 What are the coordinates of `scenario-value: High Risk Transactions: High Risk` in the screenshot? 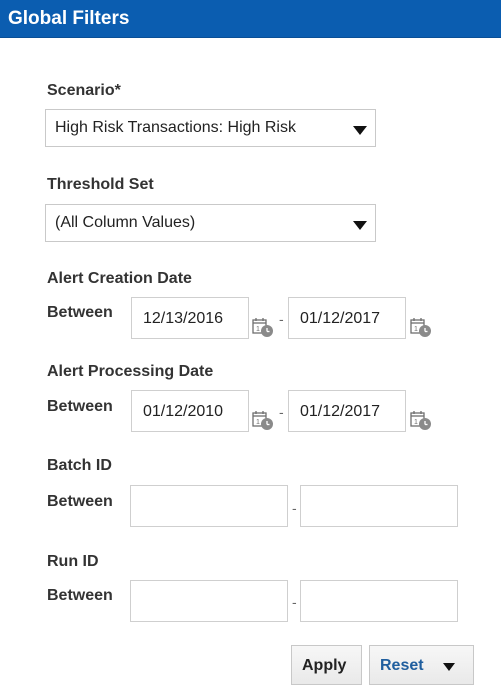 It's located at (175, 127).